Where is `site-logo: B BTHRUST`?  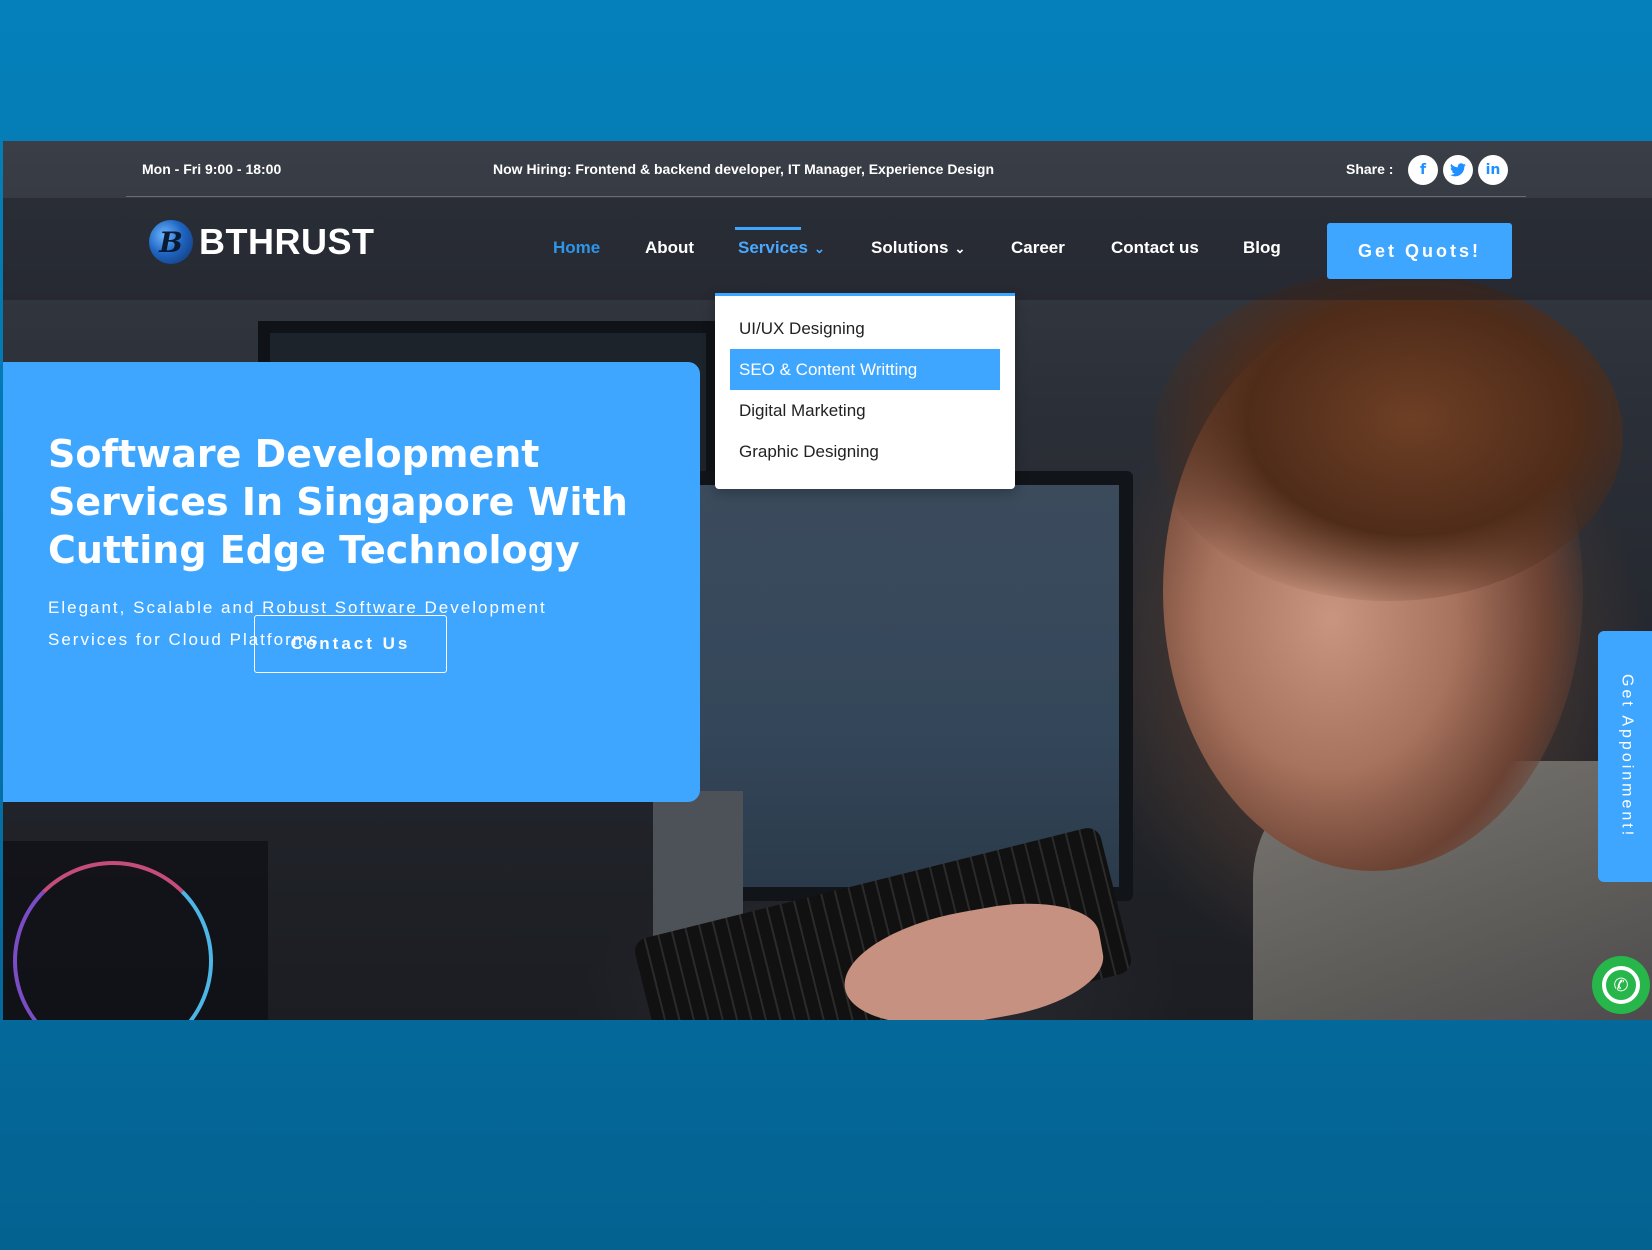 site-logo: B BTHRUST is located at coordinates (261, 242).